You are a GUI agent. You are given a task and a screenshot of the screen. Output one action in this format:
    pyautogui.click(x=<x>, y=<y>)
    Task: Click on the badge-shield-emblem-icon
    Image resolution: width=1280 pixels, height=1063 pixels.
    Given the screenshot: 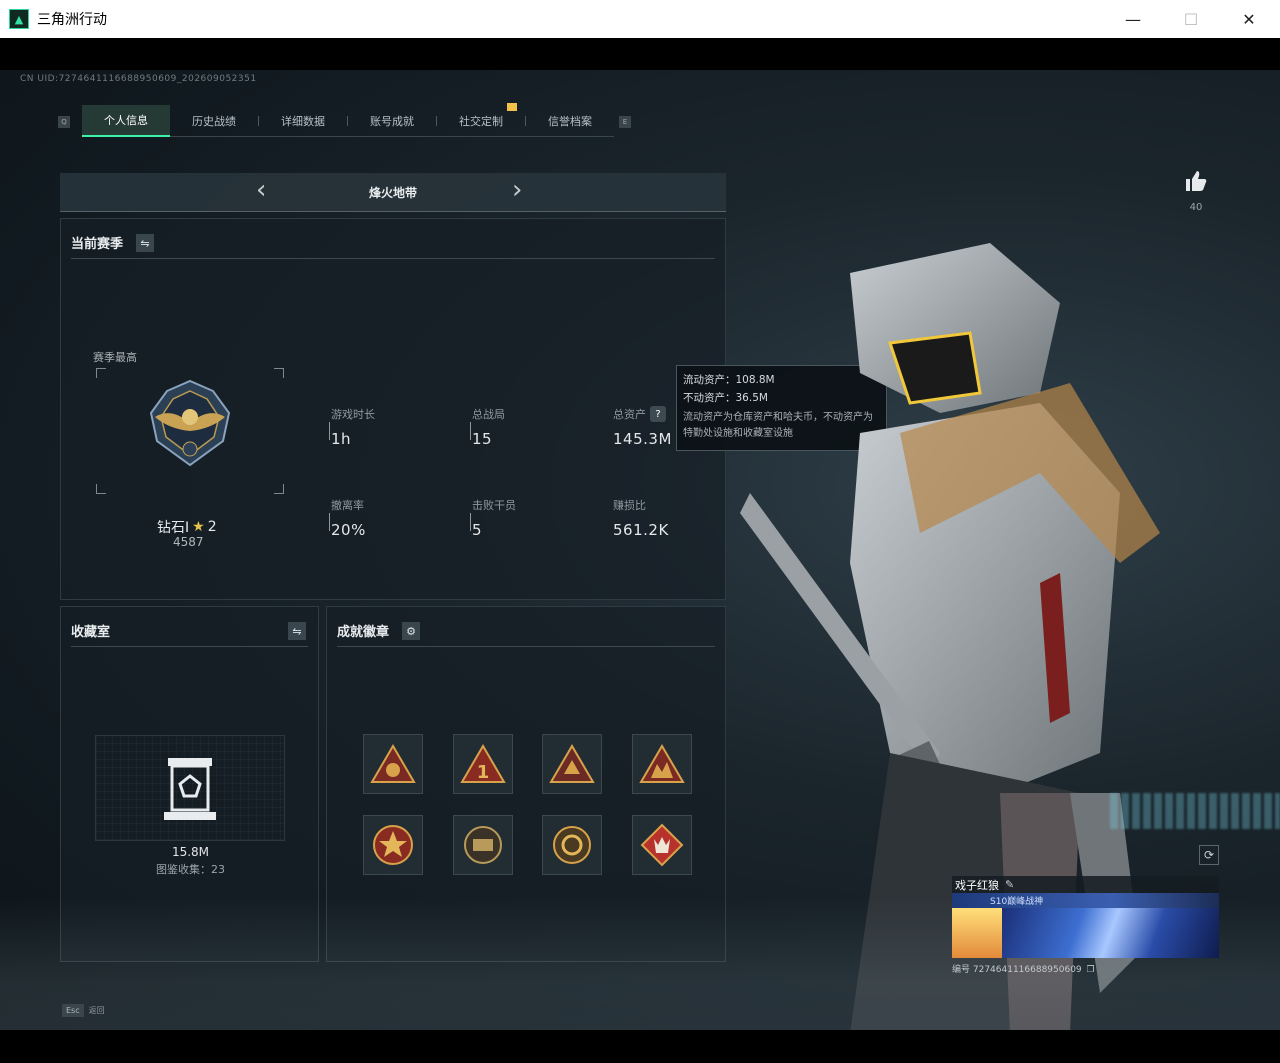 What is the action you would take?
    pyautogui.click(x=483, y=845)
    